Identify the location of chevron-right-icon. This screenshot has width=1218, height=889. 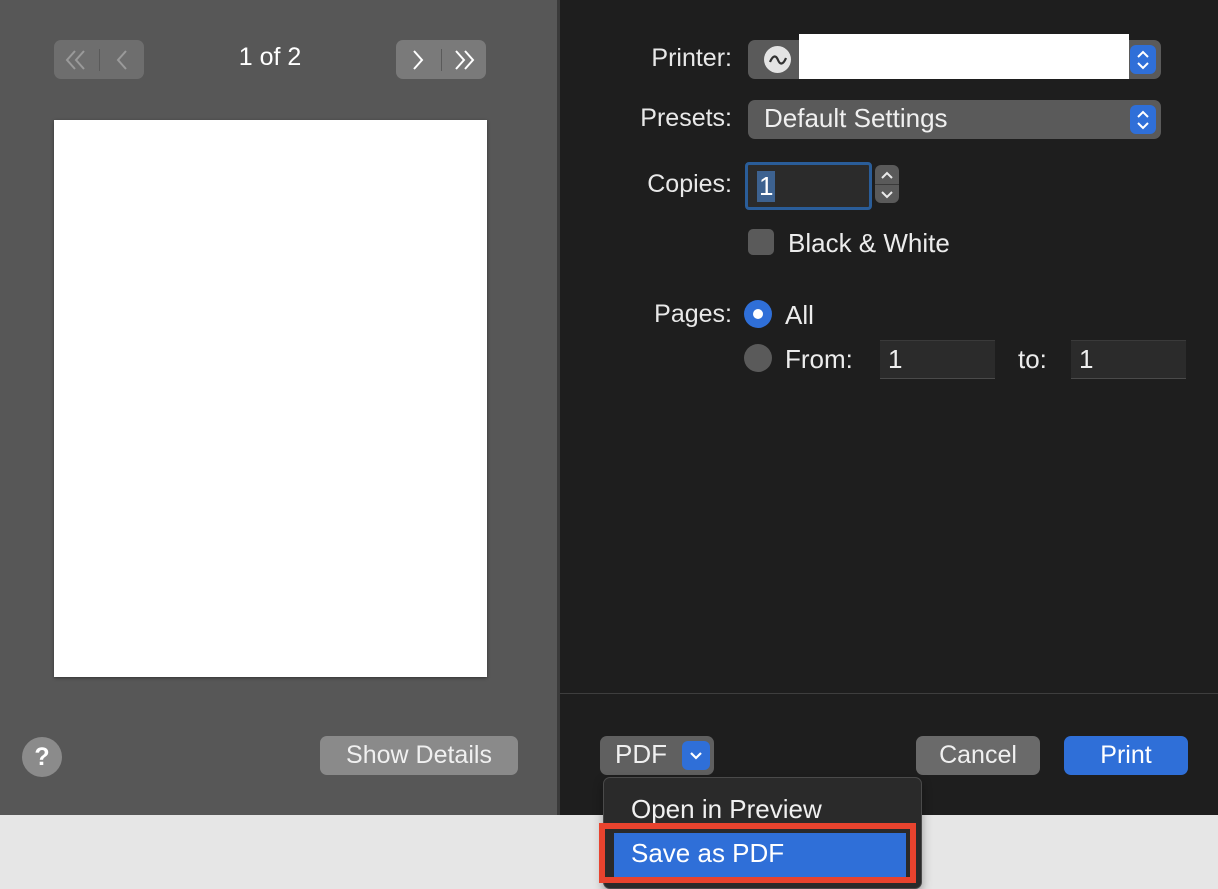
(418, 59).